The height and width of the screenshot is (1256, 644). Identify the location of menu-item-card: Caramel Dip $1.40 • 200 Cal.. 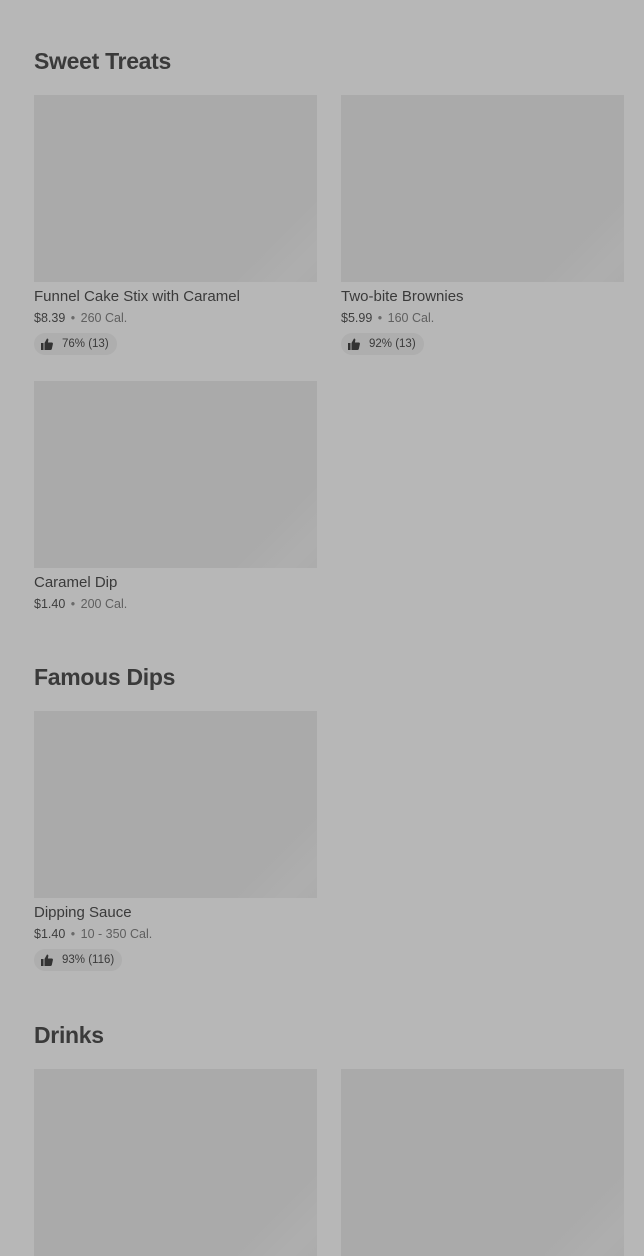
(175, 496).